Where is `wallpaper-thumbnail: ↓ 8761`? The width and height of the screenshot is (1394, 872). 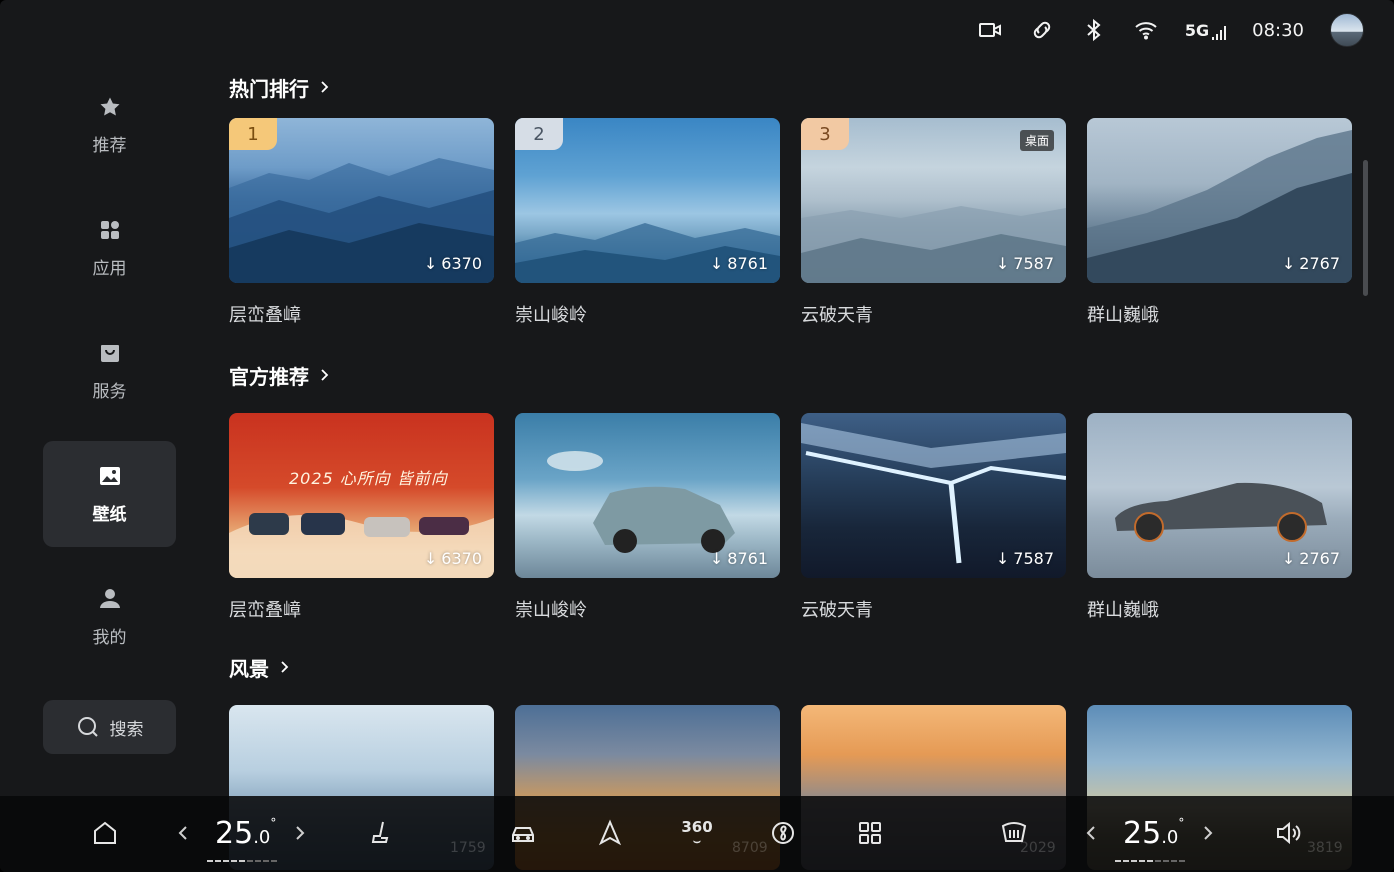
wallpaper-thumbnail: ↓ 8761 is located at coordinates (647, 495).